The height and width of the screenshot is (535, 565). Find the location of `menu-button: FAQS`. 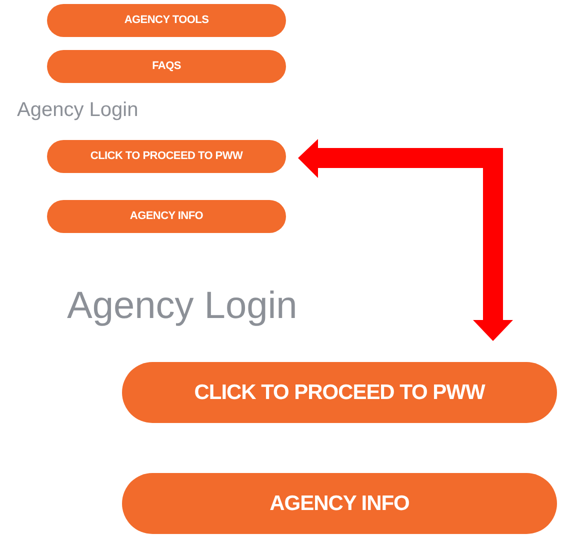

menu-button: FAQS is located at coordinates (166, 66).